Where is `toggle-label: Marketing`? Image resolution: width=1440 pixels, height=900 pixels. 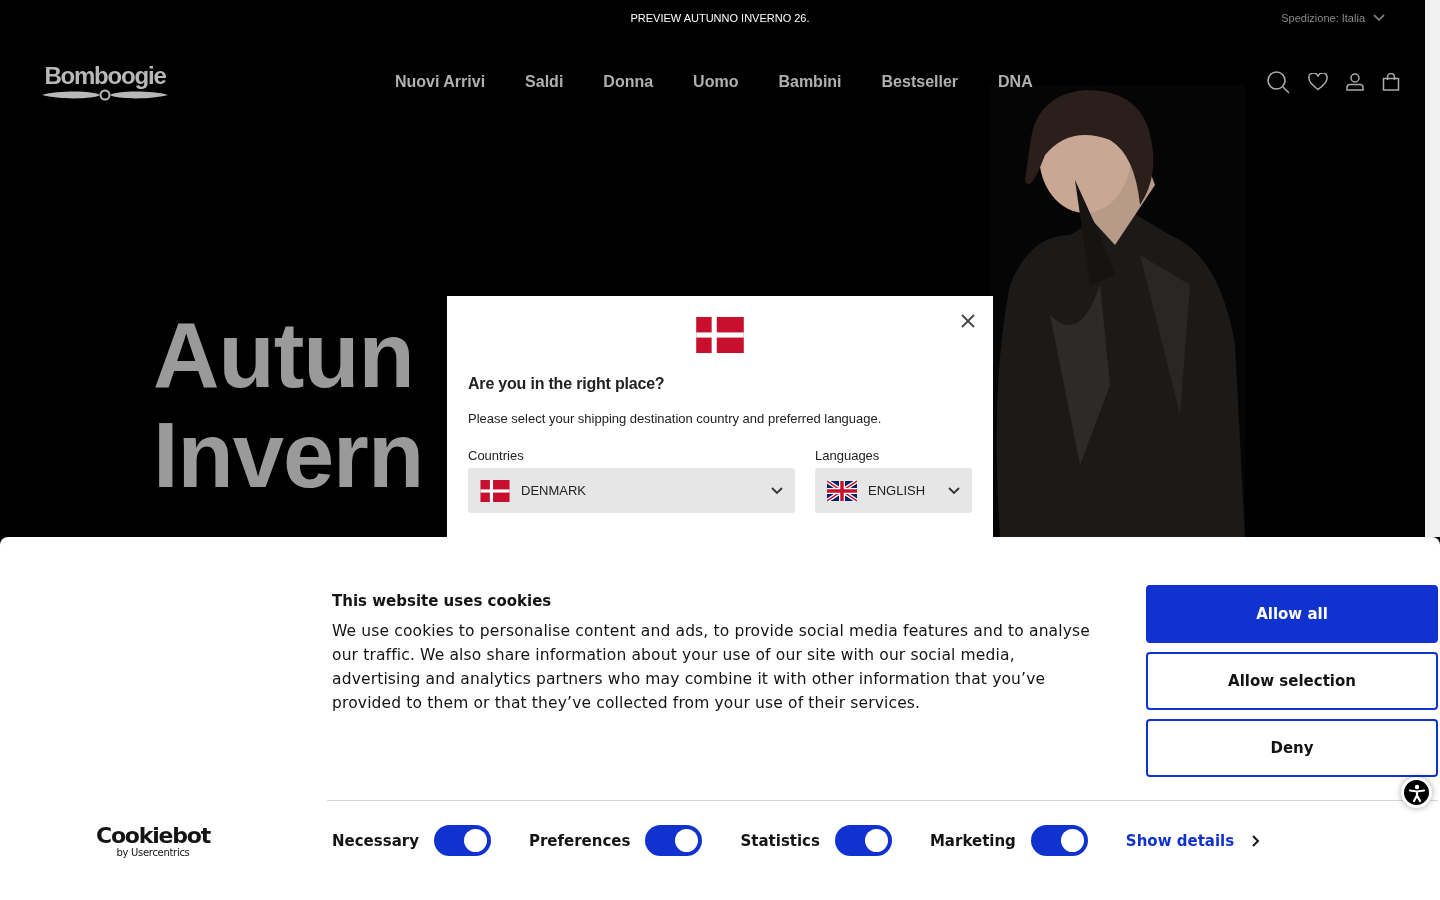
toggle-label: Marketing is located at coordinates (972, 840).